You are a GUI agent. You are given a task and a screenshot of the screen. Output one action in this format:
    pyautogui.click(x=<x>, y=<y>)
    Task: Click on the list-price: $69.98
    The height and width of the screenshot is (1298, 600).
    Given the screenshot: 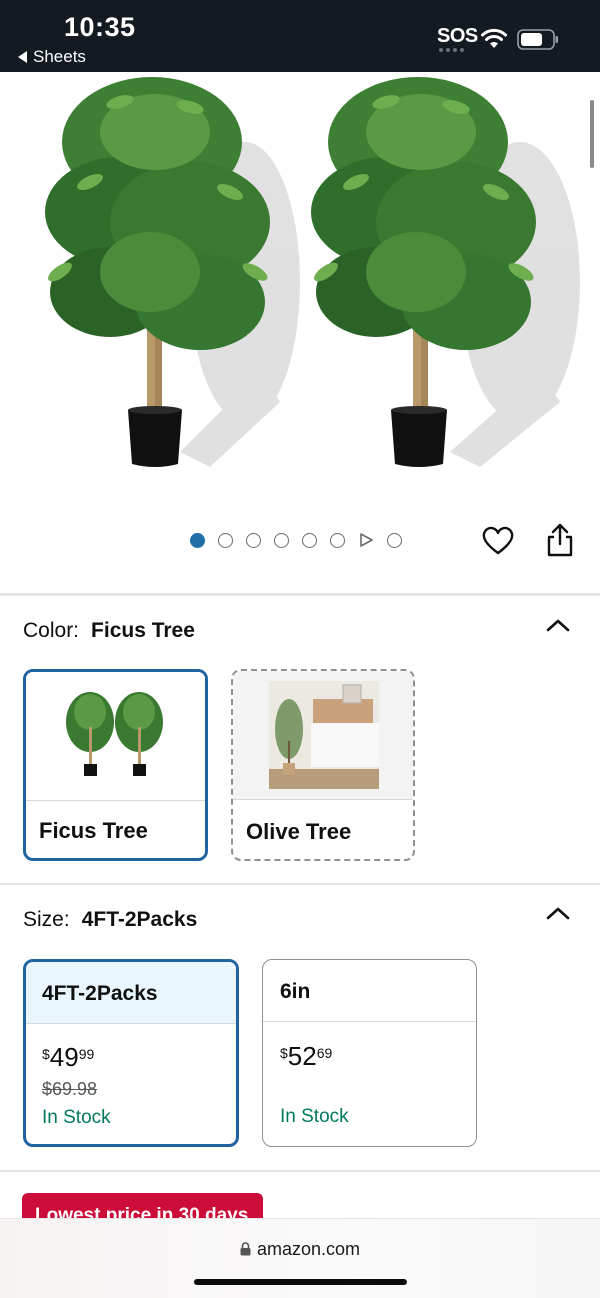 What is the action you would take?
    pyautogui.click(x=70, y=1089)
    